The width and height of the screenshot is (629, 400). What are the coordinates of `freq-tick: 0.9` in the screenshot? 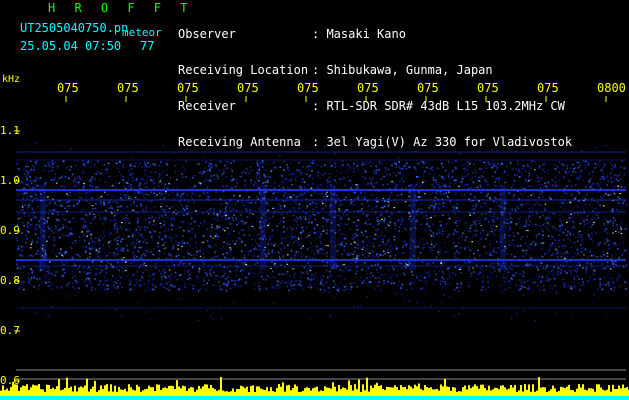 It's located at (10, 230).